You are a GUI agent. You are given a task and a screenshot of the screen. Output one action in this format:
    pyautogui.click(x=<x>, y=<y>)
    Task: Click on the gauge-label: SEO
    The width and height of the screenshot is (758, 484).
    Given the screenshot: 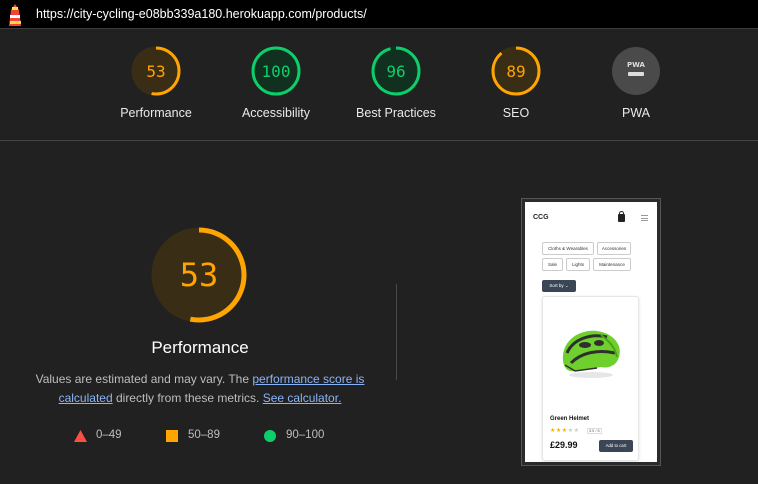 What is the action you would take?
    pyautogui.click(x=516, y=113)
    